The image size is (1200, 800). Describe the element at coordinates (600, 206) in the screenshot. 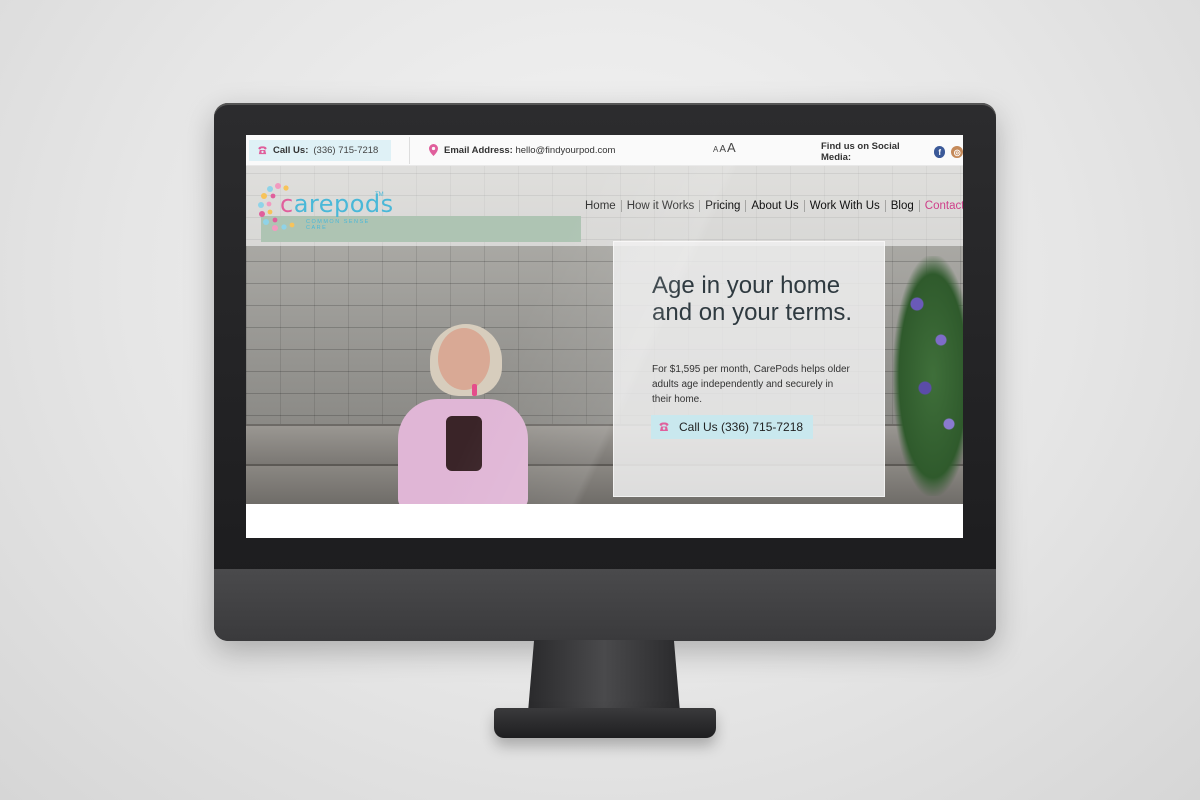

I see `nav-home: Home` at that location.